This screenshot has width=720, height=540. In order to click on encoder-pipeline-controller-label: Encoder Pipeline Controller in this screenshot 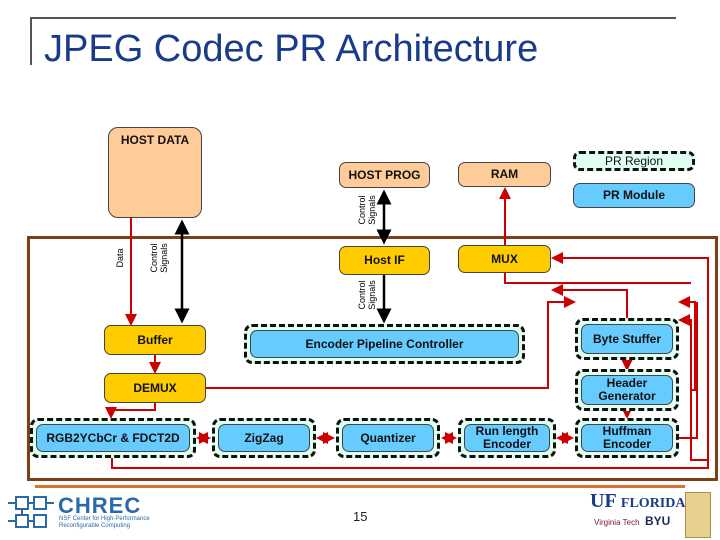, I will do `click(384, 343)`.